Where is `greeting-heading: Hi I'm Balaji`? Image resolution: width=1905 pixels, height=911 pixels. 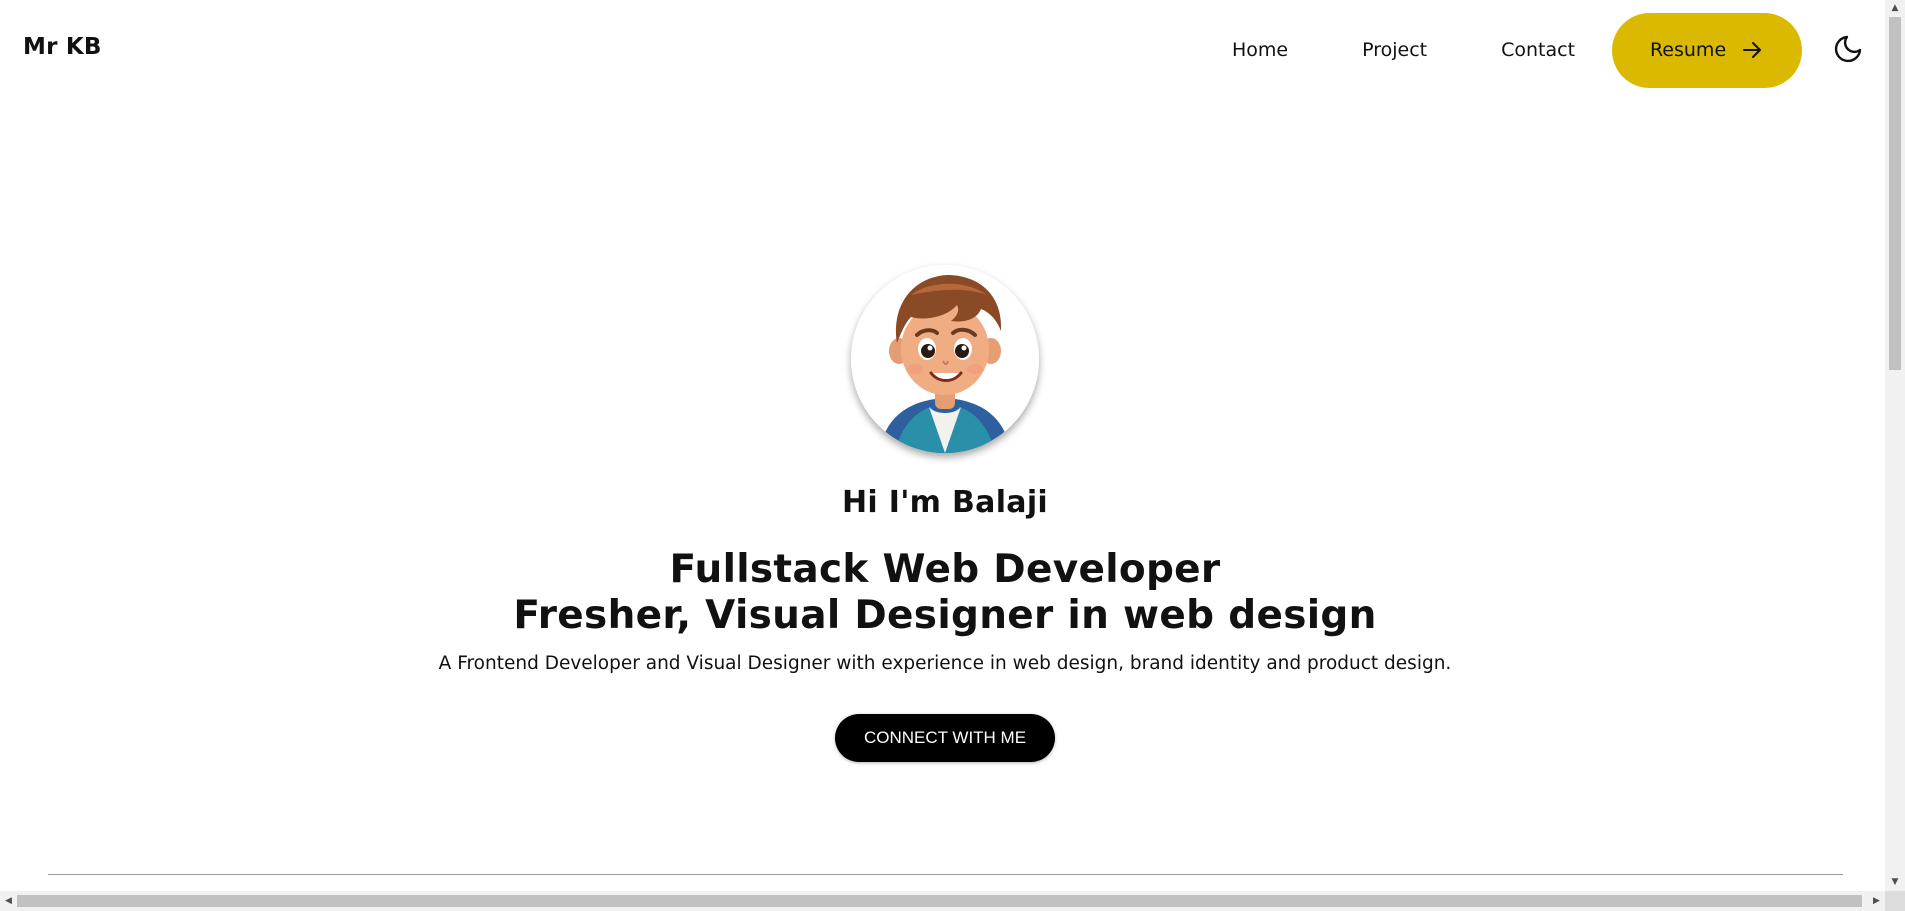
greeting-heading: Hi I'm Balaji is located at coordinates (945, 502).